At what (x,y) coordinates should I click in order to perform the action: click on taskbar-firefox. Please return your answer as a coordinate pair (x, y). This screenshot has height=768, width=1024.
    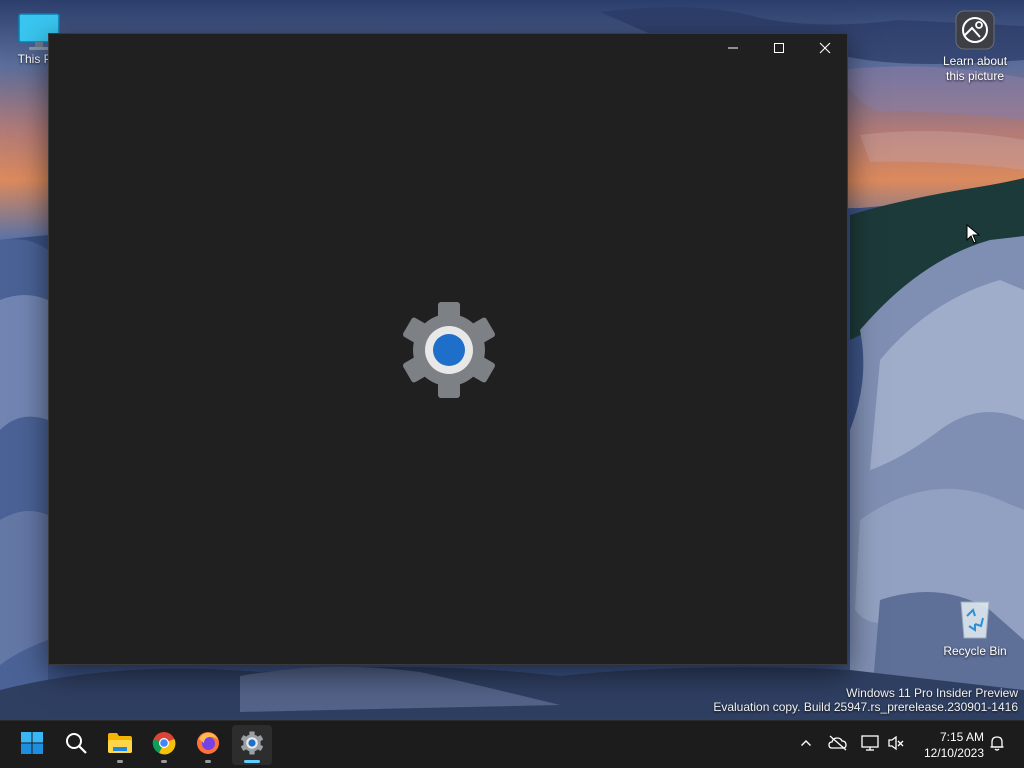
    Looking at the image, I should click on (208, 745).